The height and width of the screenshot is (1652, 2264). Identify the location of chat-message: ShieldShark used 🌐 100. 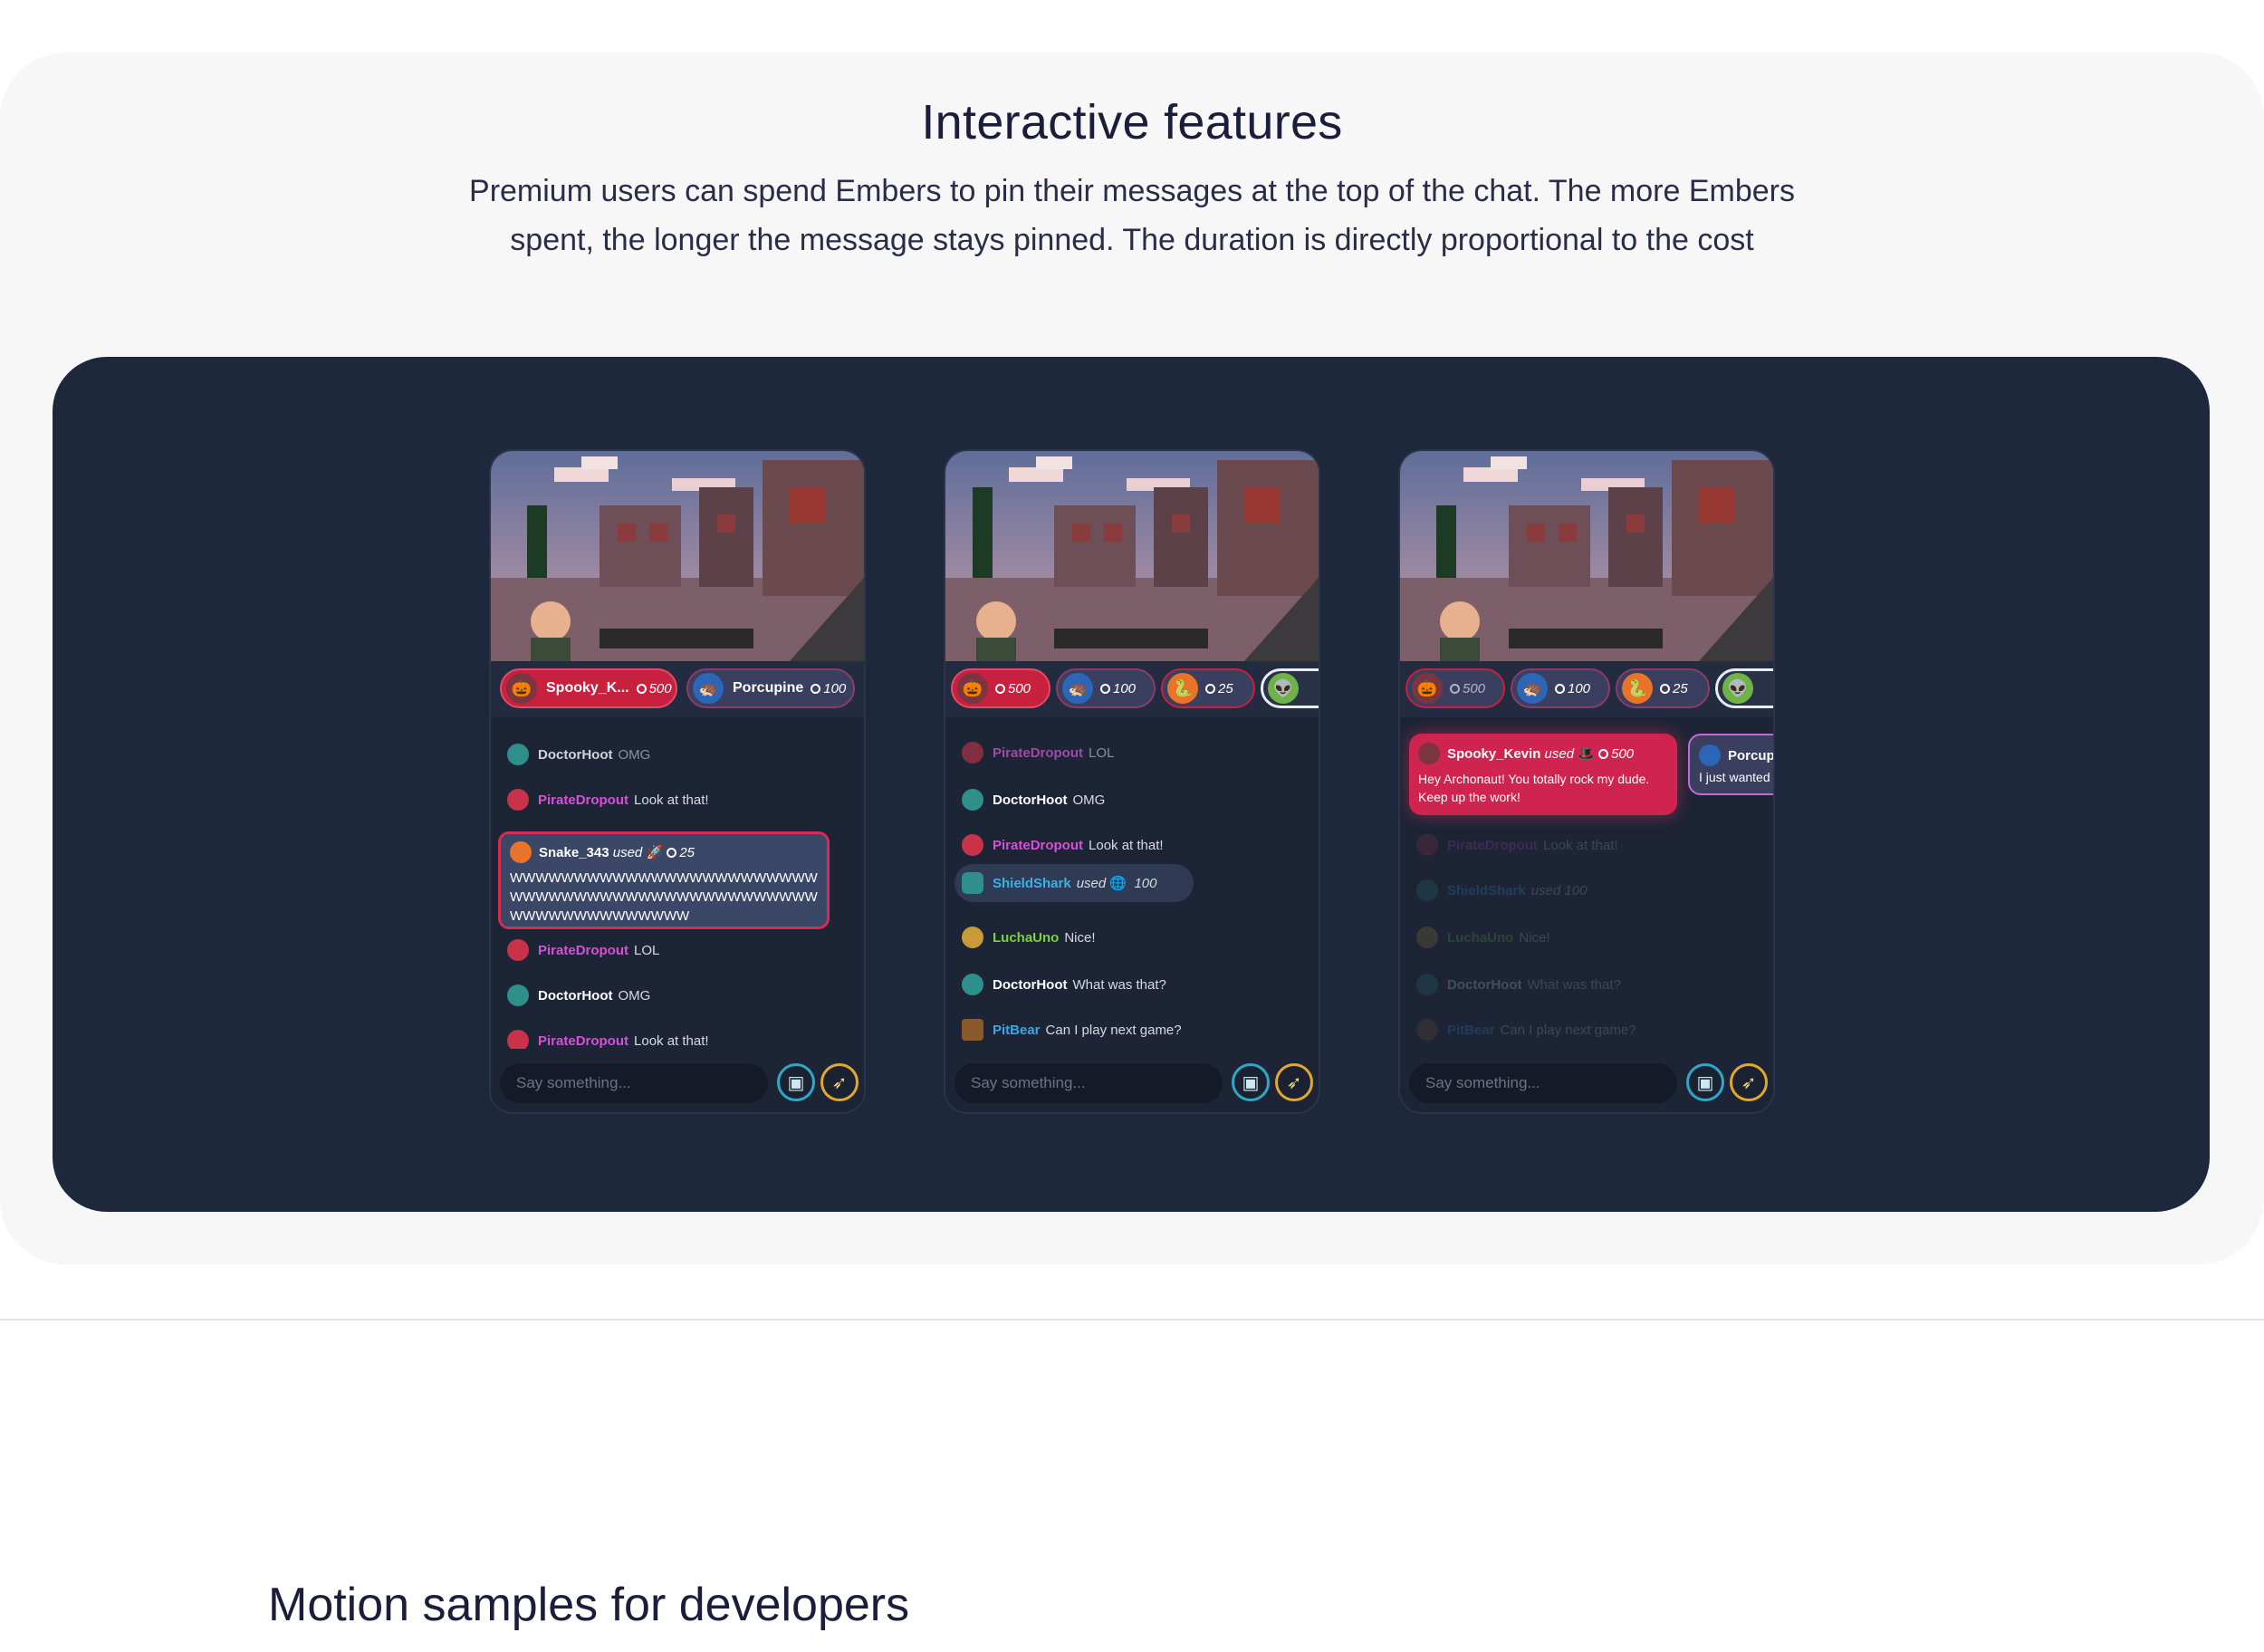
(1059, 883).